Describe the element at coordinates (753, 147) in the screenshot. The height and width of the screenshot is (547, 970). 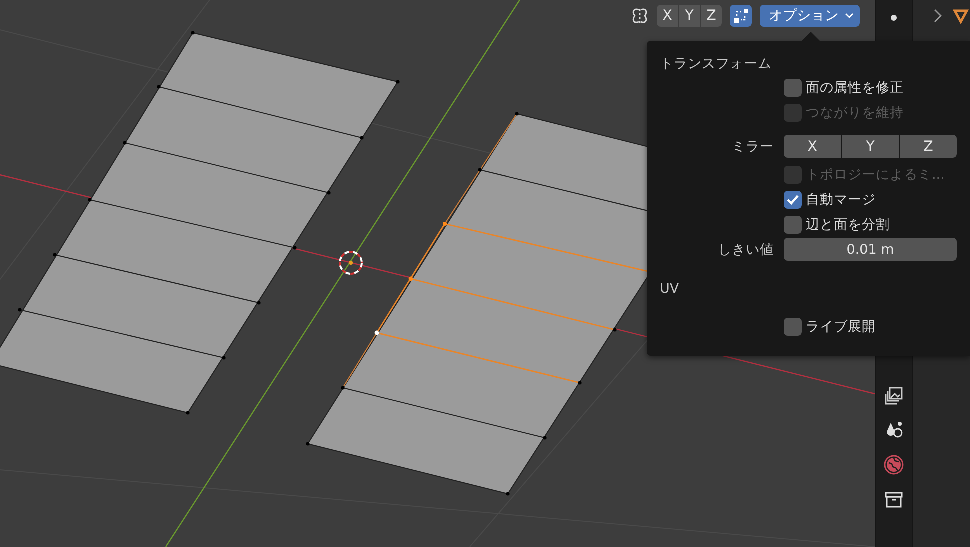
I see `field-label: ミラー` at that location.